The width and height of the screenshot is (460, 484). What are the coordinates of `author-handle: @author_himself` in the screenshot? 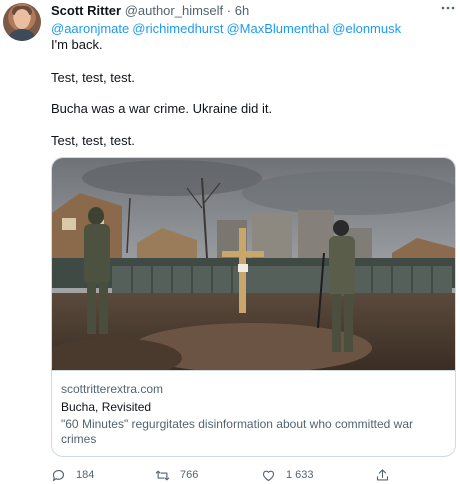 It's located at (174, 10).